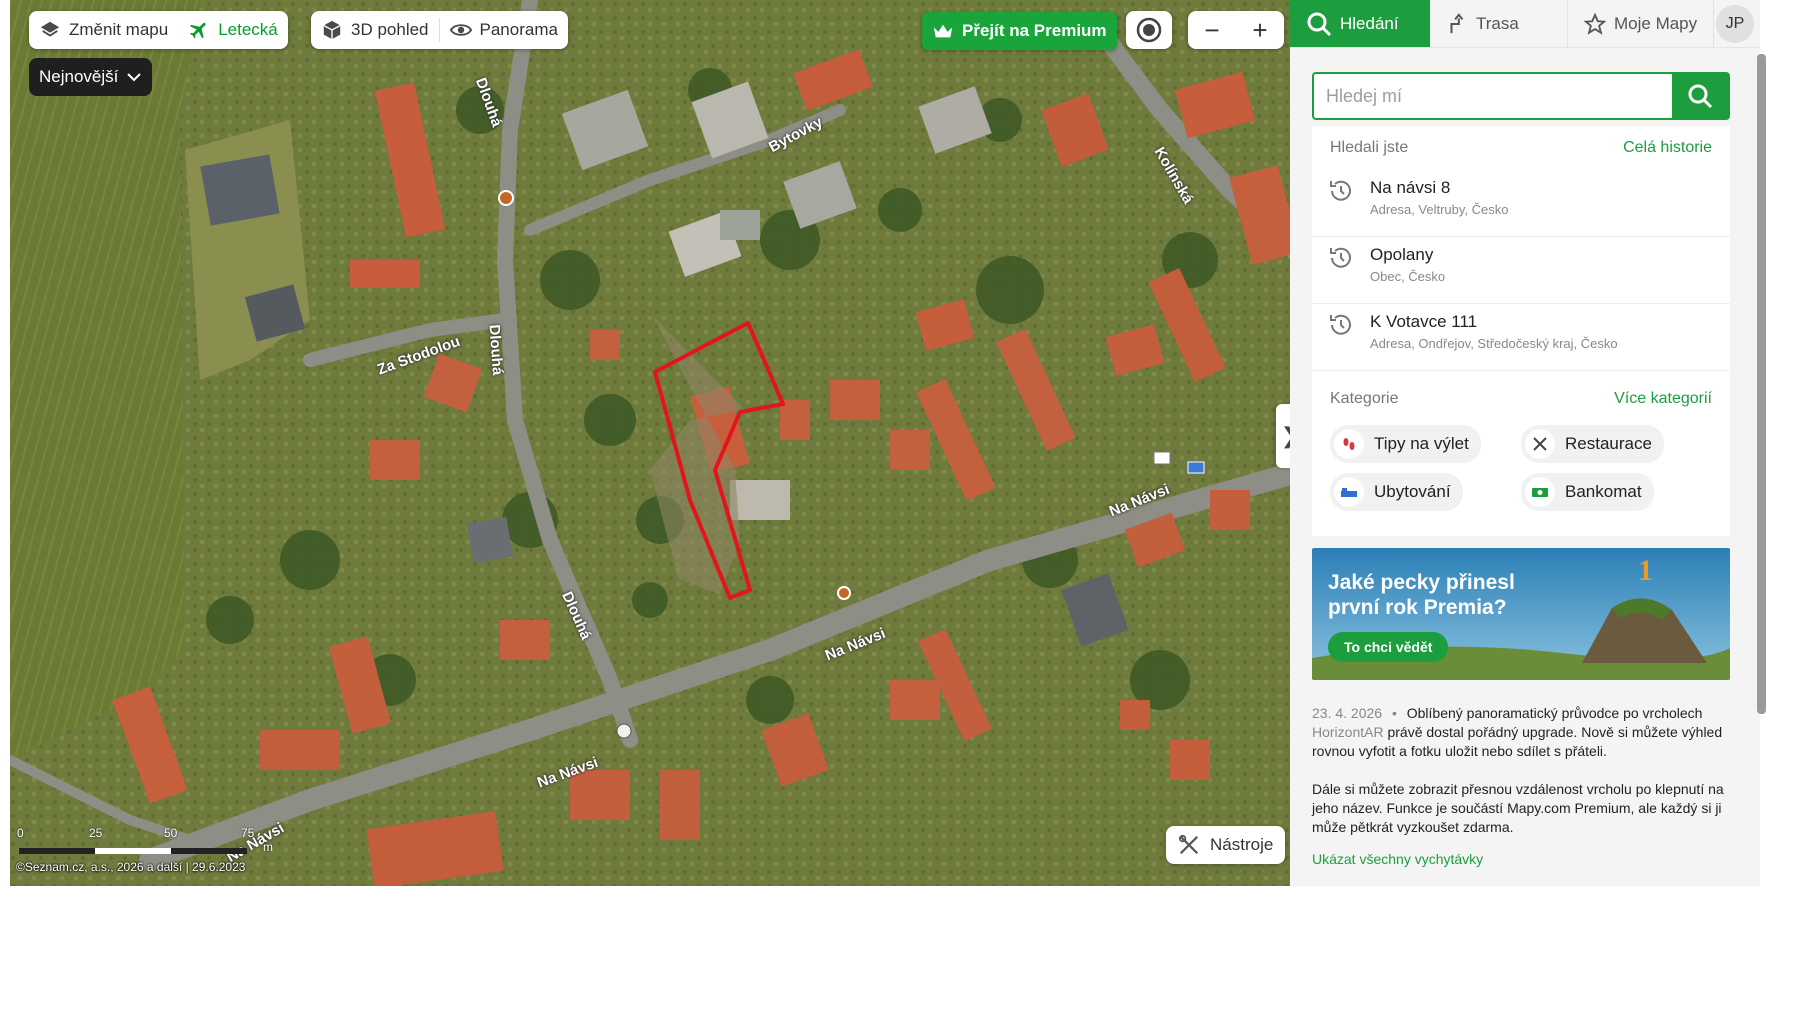 The width and height of the screenshot is (1800, 1013). What do you see at coordinates (1521, 270) in the screenshot?
I see `history-item: Opolany Obec, Česko` at bounding box center [1521, 270].